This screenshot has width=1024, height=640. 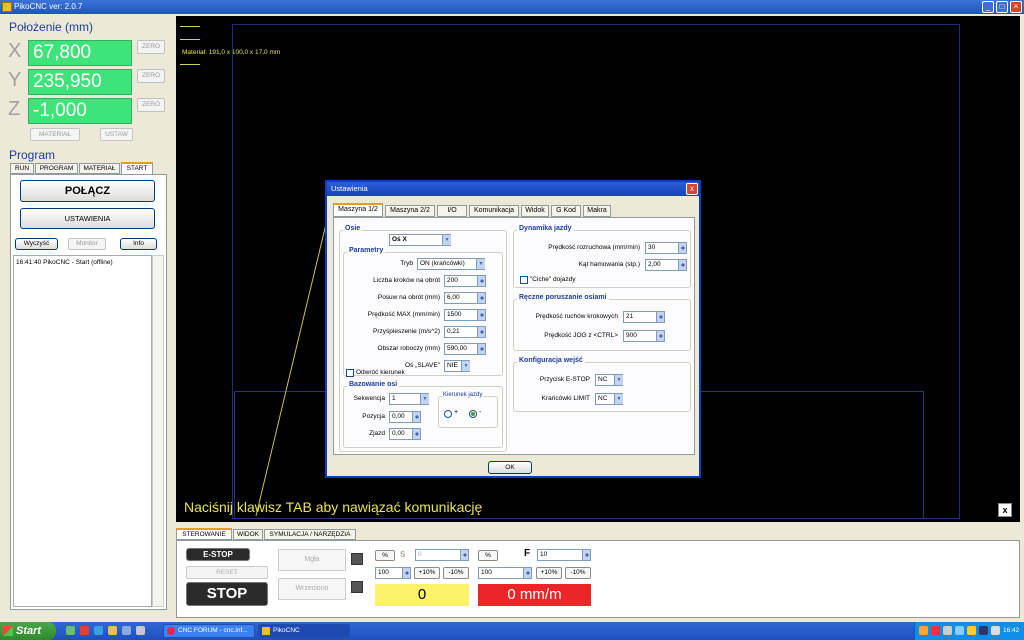 I want to click on ok-button: OK, so click(x=510, y=467).